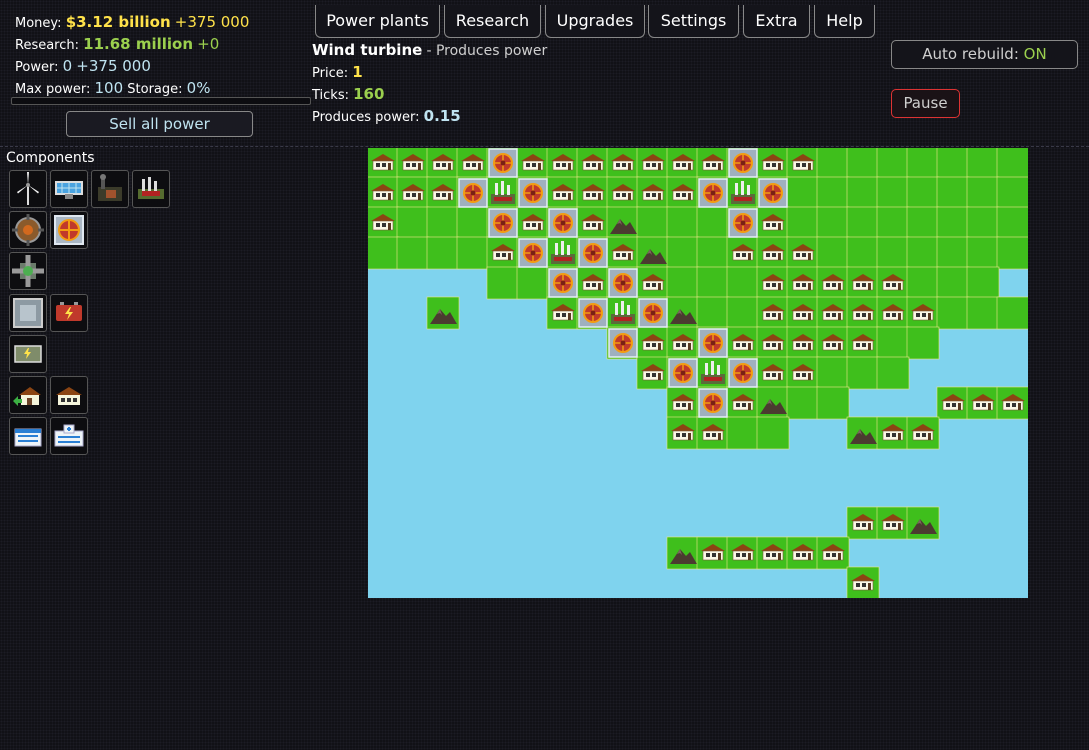 The image size is (1089, 750). What do you see at coordinates (595, 21) in the screenshot?
I see `menu-upgrades: Upgrades` at bounding box center [595, 21].